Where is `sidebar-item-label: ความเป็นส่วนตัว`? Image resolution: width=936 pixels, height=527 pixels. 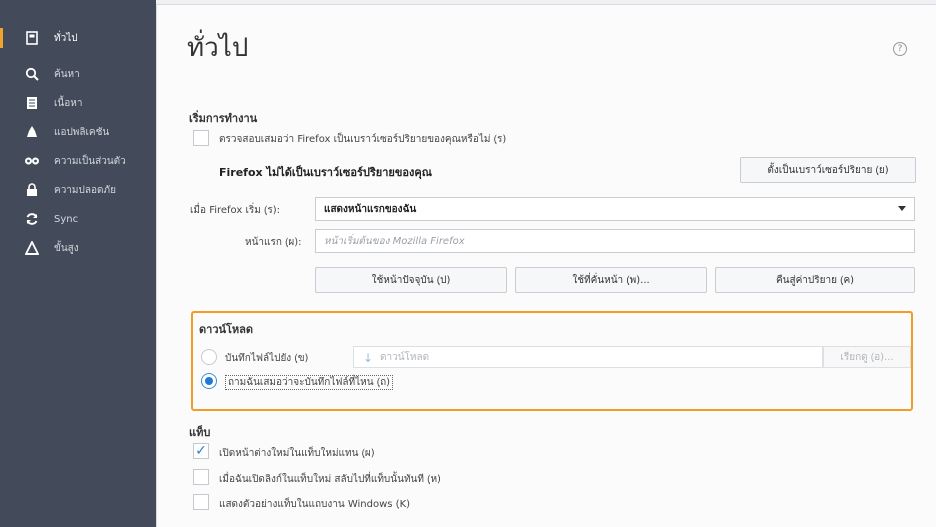 sidebar-item-label: ความเป็นส่วนตัว is located at coordinates (90, 161).